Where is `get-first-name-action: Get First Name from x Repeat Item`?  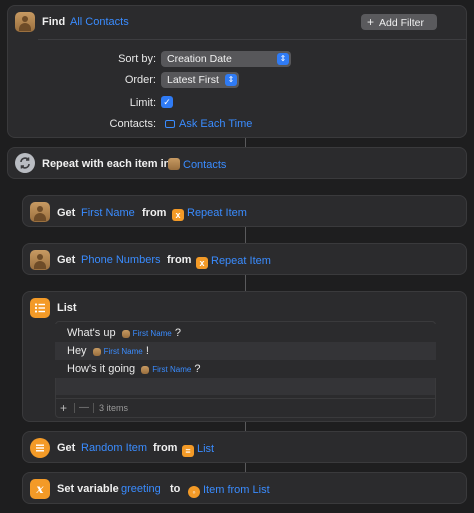 get-first-name-action: Get First Name from x Repeat Item is located at coordinates (244, 211).